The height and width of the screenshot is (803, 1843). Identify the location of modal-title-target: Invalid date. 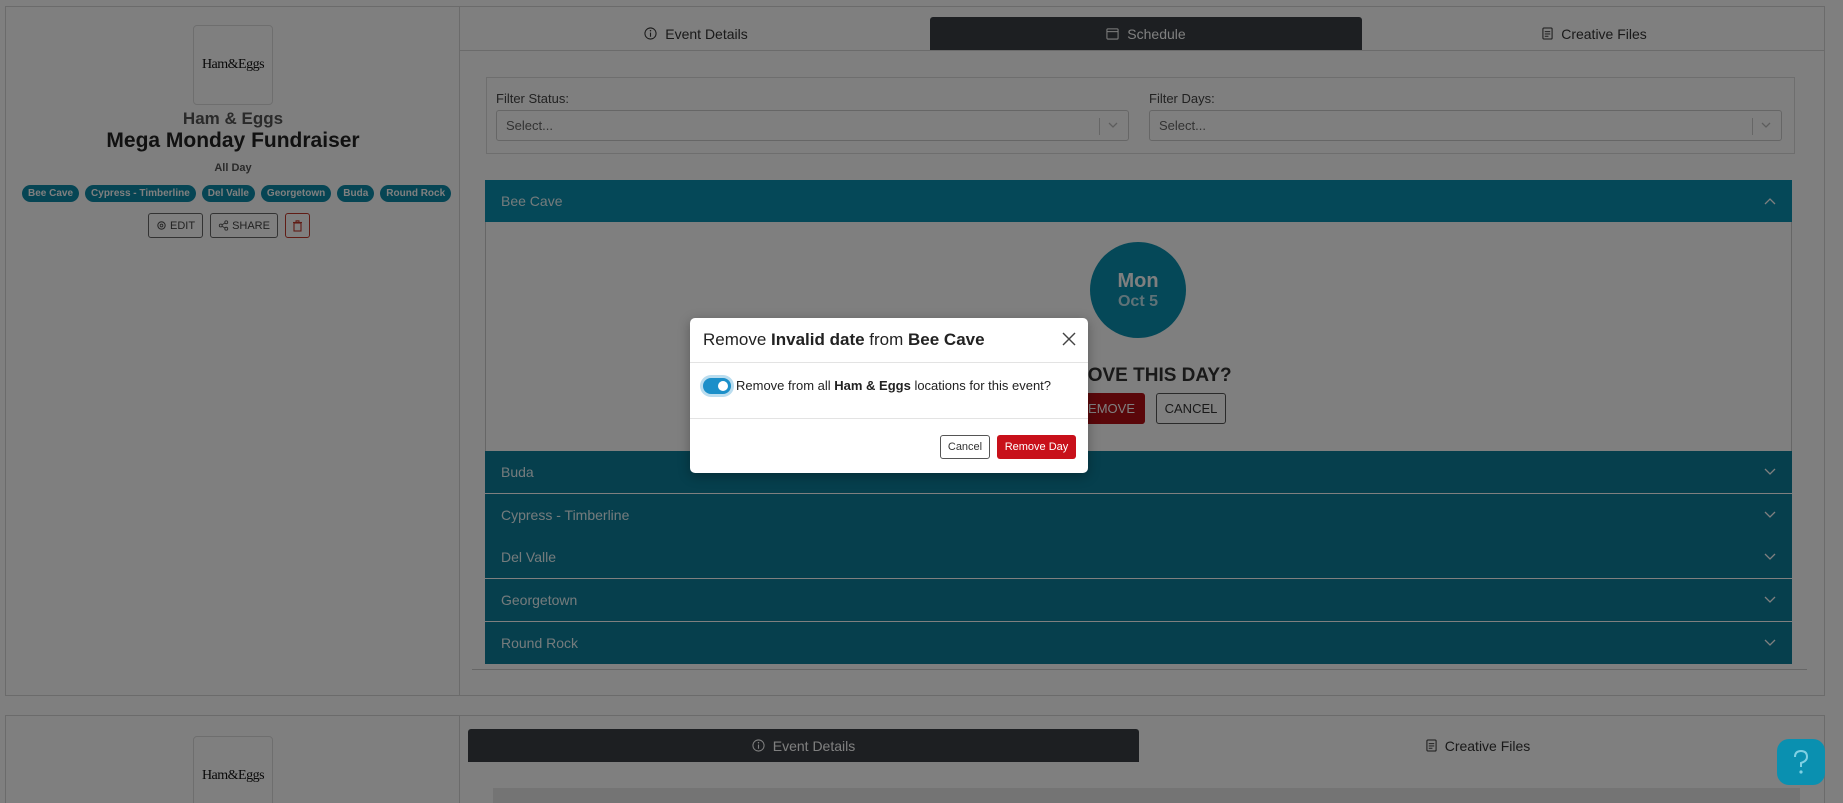
(818, 339).